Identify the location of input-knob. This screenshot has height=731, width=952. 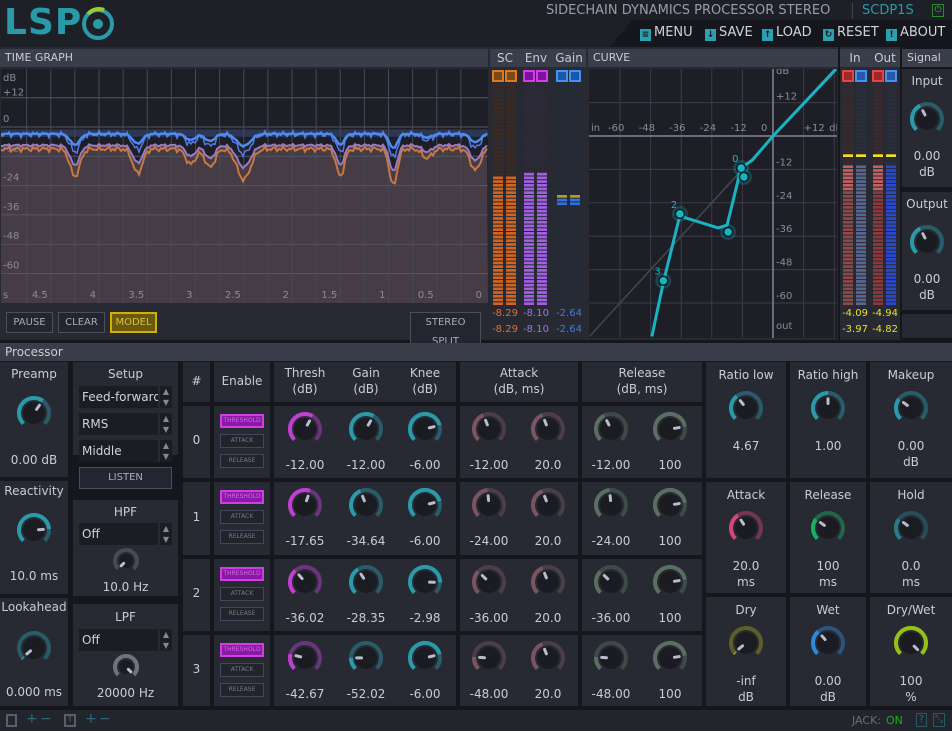
(927, 120).